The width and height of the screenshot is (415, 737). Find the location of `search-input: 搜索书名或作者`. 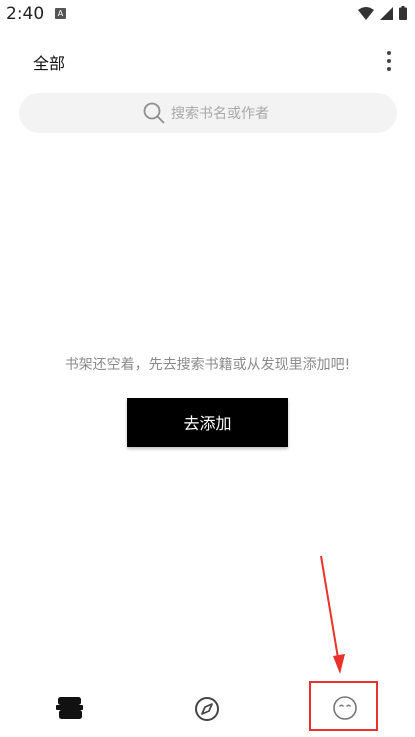

search-input: 搜索书名或作者 is located at coordinates (208, 113).